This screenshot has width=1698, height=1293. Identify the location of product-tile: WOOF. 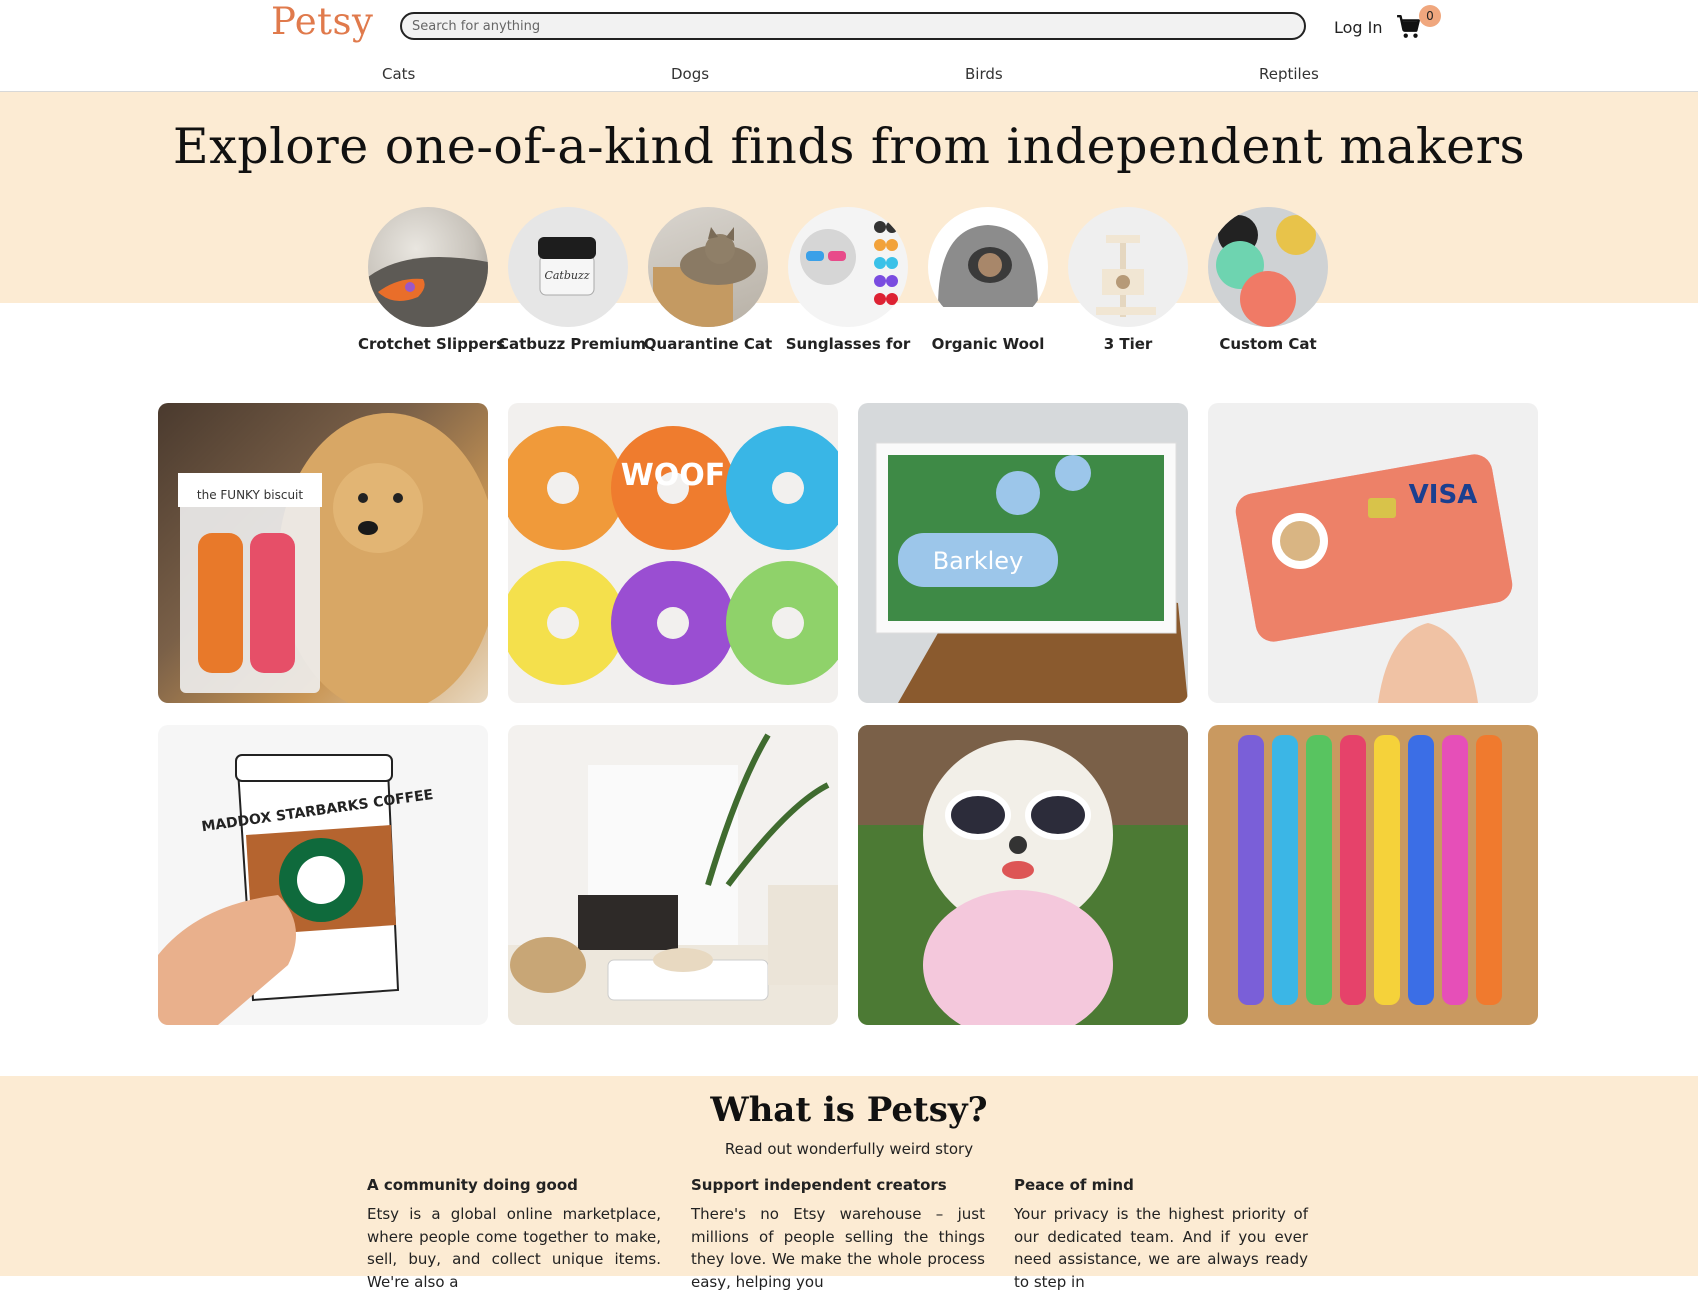
(673, 553).